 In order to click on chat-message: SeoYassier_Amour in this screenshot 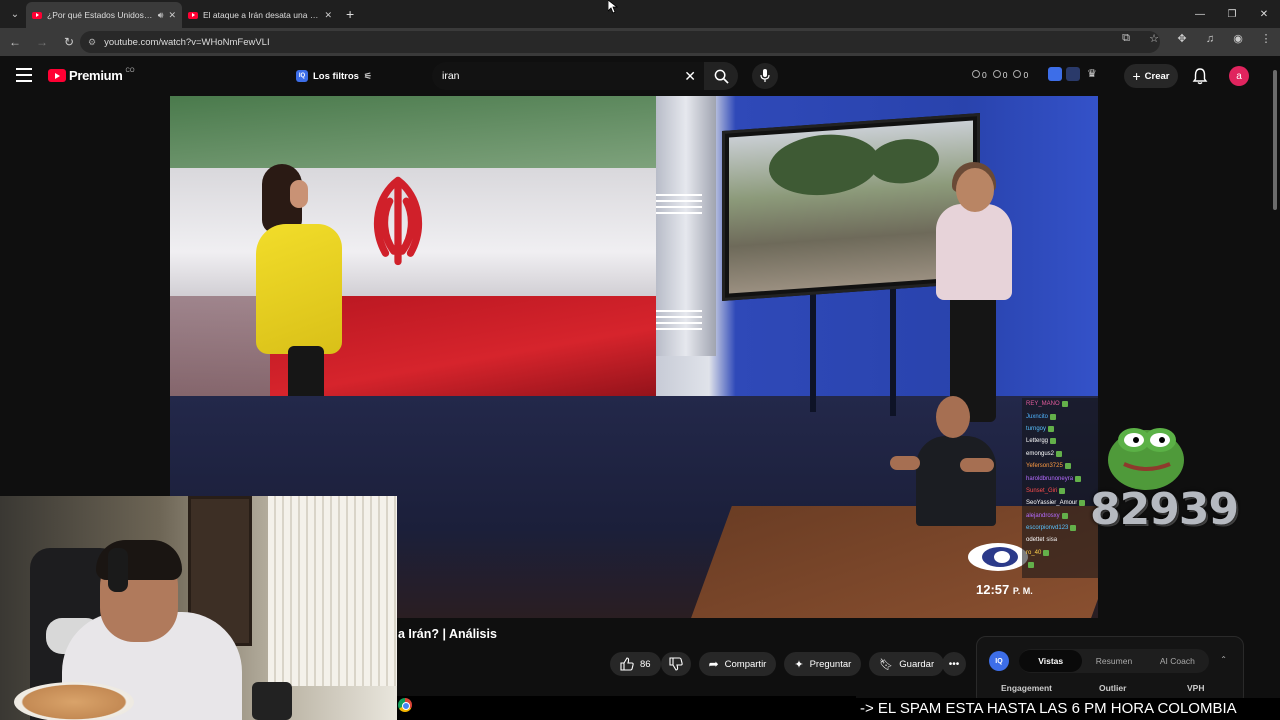, I will do `click(1061, 503)`.